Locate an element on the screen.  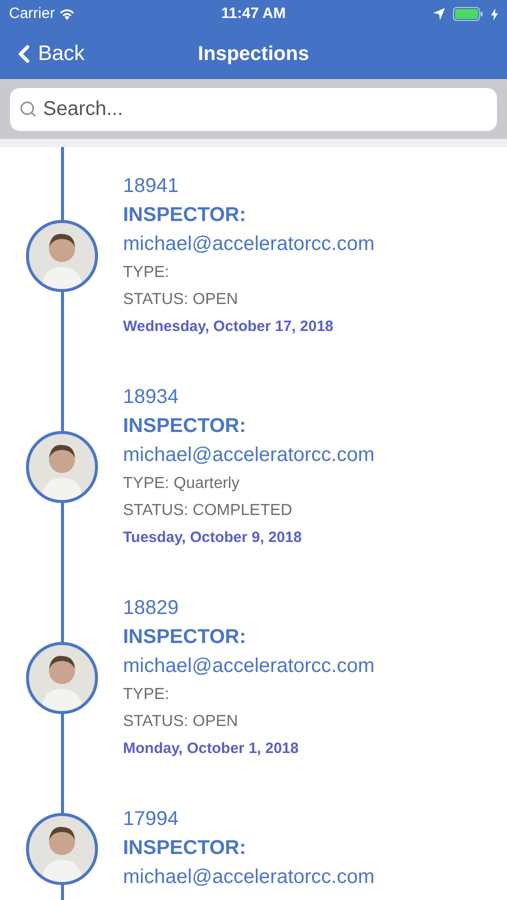
back-button: Back is located at coordinates (42, 54).